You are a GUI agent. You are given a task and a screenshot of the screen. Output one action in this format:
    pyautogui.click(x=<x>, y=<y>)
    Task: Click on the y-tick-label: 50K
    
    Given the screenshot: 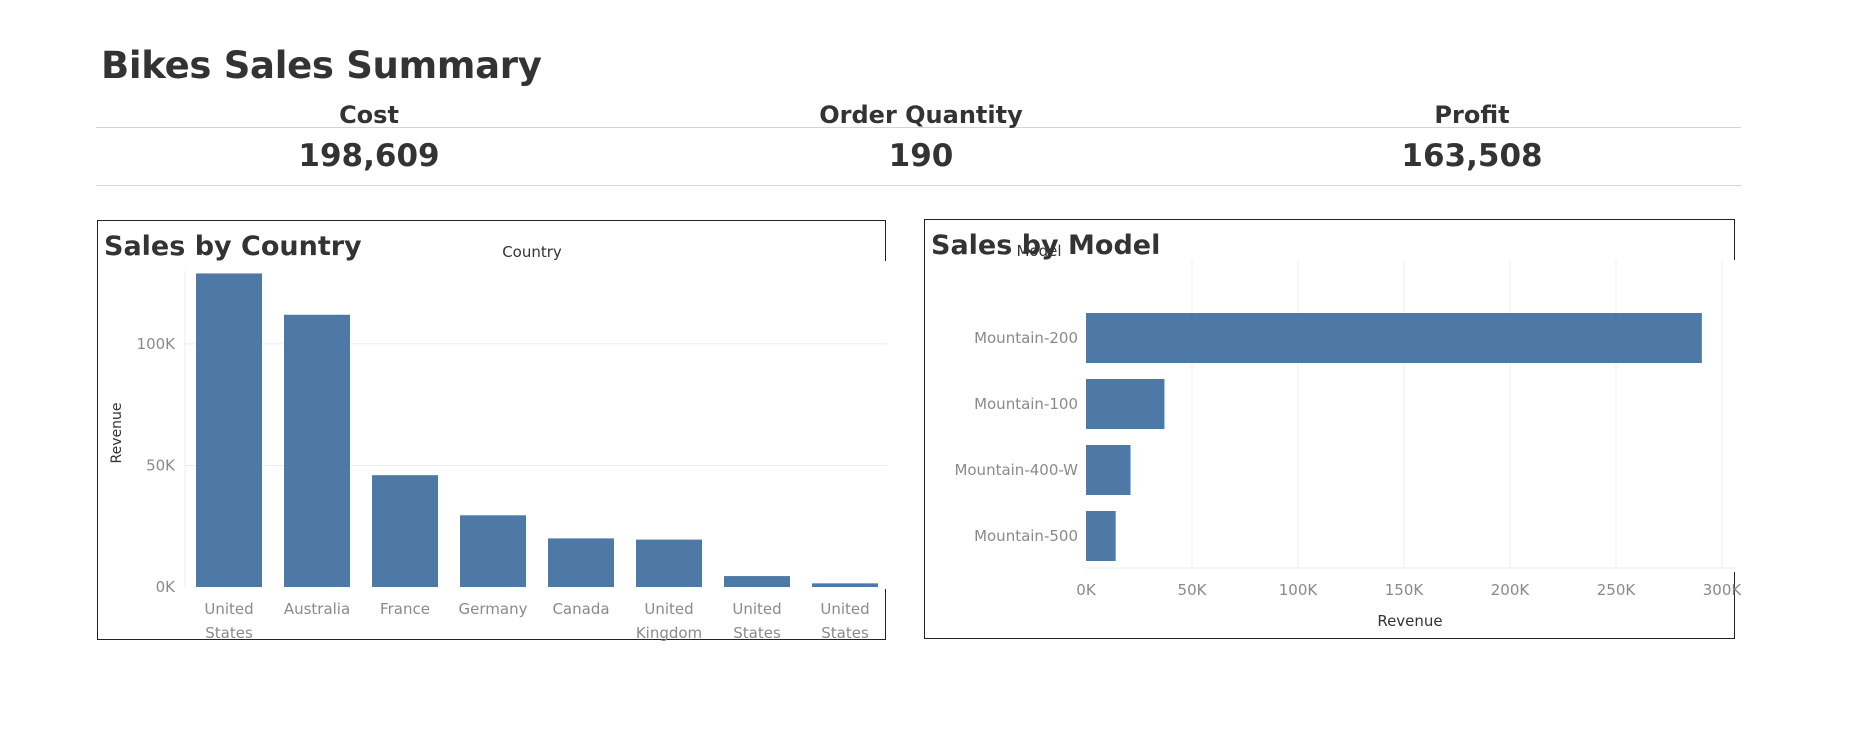 What is the action you would take?
    pyautogui.click(x=161, y=465)
    